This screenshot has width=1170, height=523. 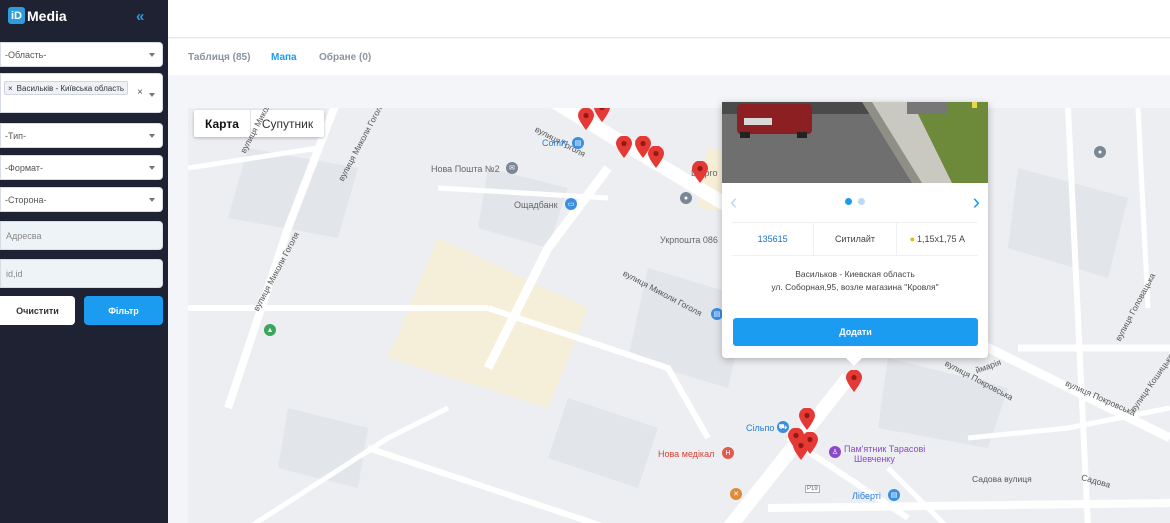 What do you see at coordinates (81, 199) in the screenshot?
I see `side-select: -Сторона-` at bounding box center [81, 199].